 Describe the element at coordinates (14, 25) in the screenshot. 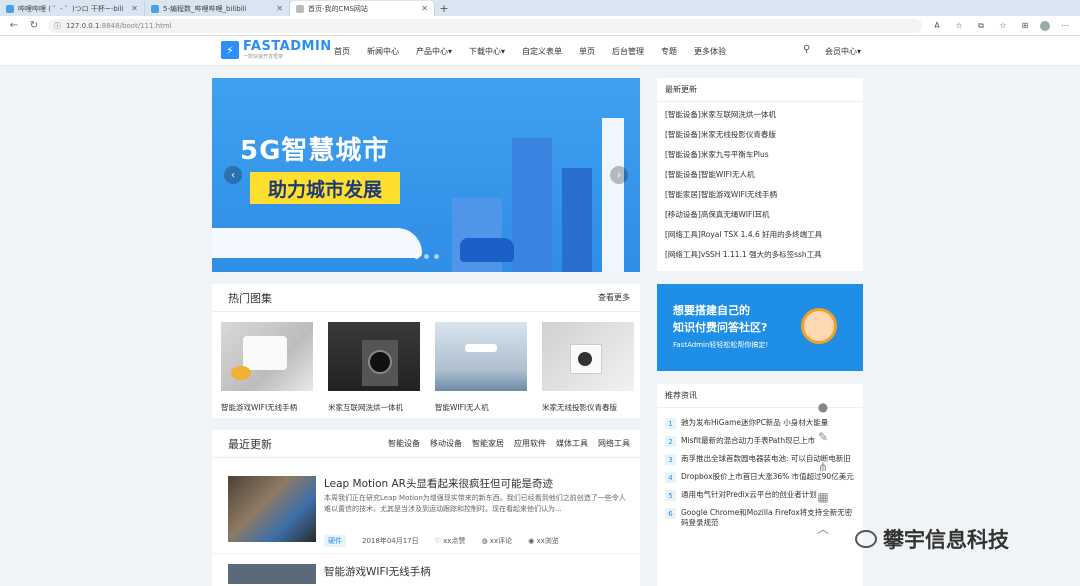

I see `back-icon: ←` at that location.